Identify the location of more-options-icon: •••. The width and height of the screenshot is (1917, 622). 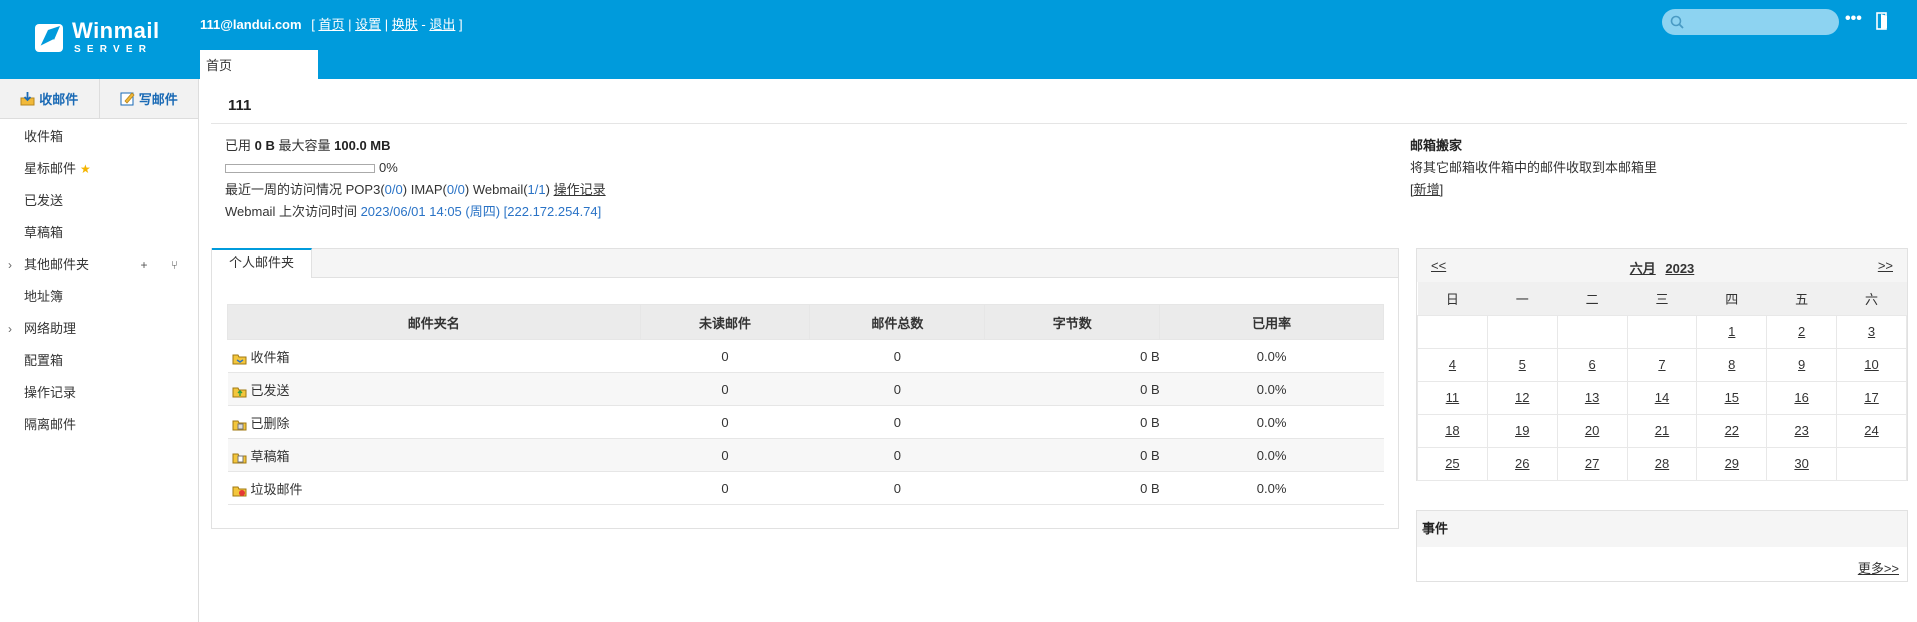
(1854, 20).